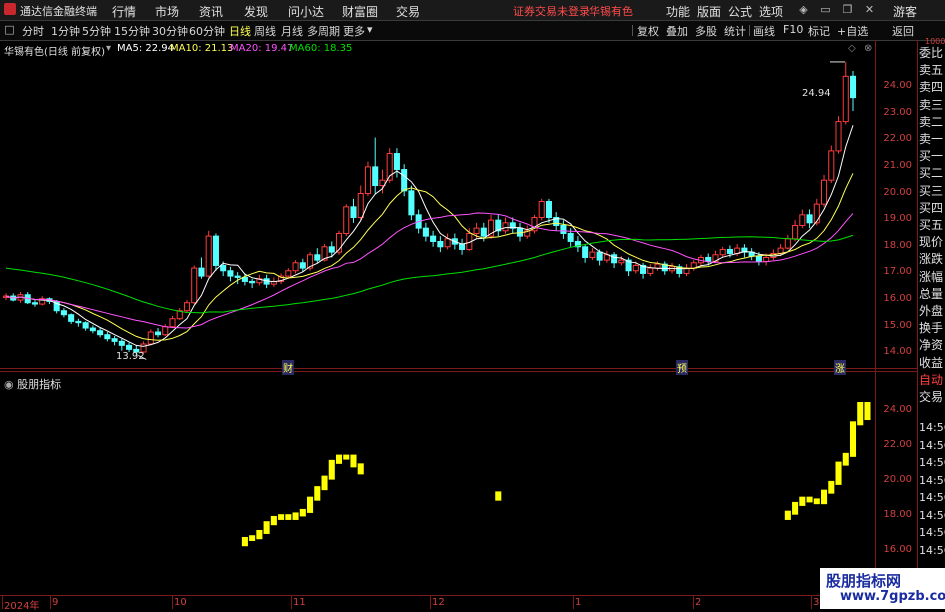  What do you see at coordinates (932, 276) in the screenshot?
I see `side-item: 涨幅` at bounding box center [932, 276].